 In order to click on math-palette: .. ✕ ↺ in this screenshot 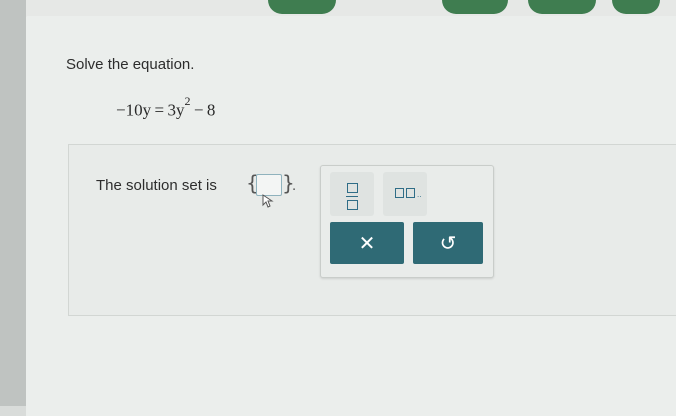, I will do `click(407, 221)`.